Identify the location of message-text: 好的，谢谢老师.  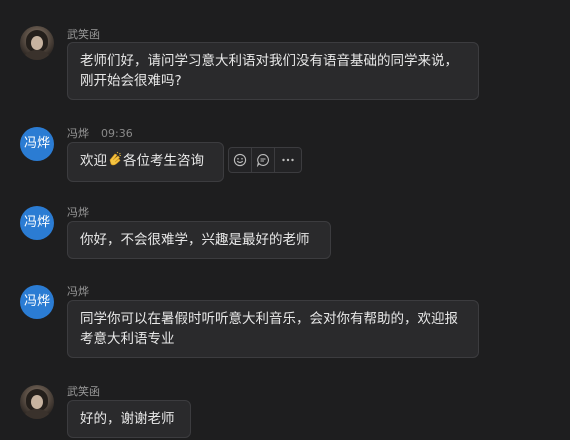
(127, 419).